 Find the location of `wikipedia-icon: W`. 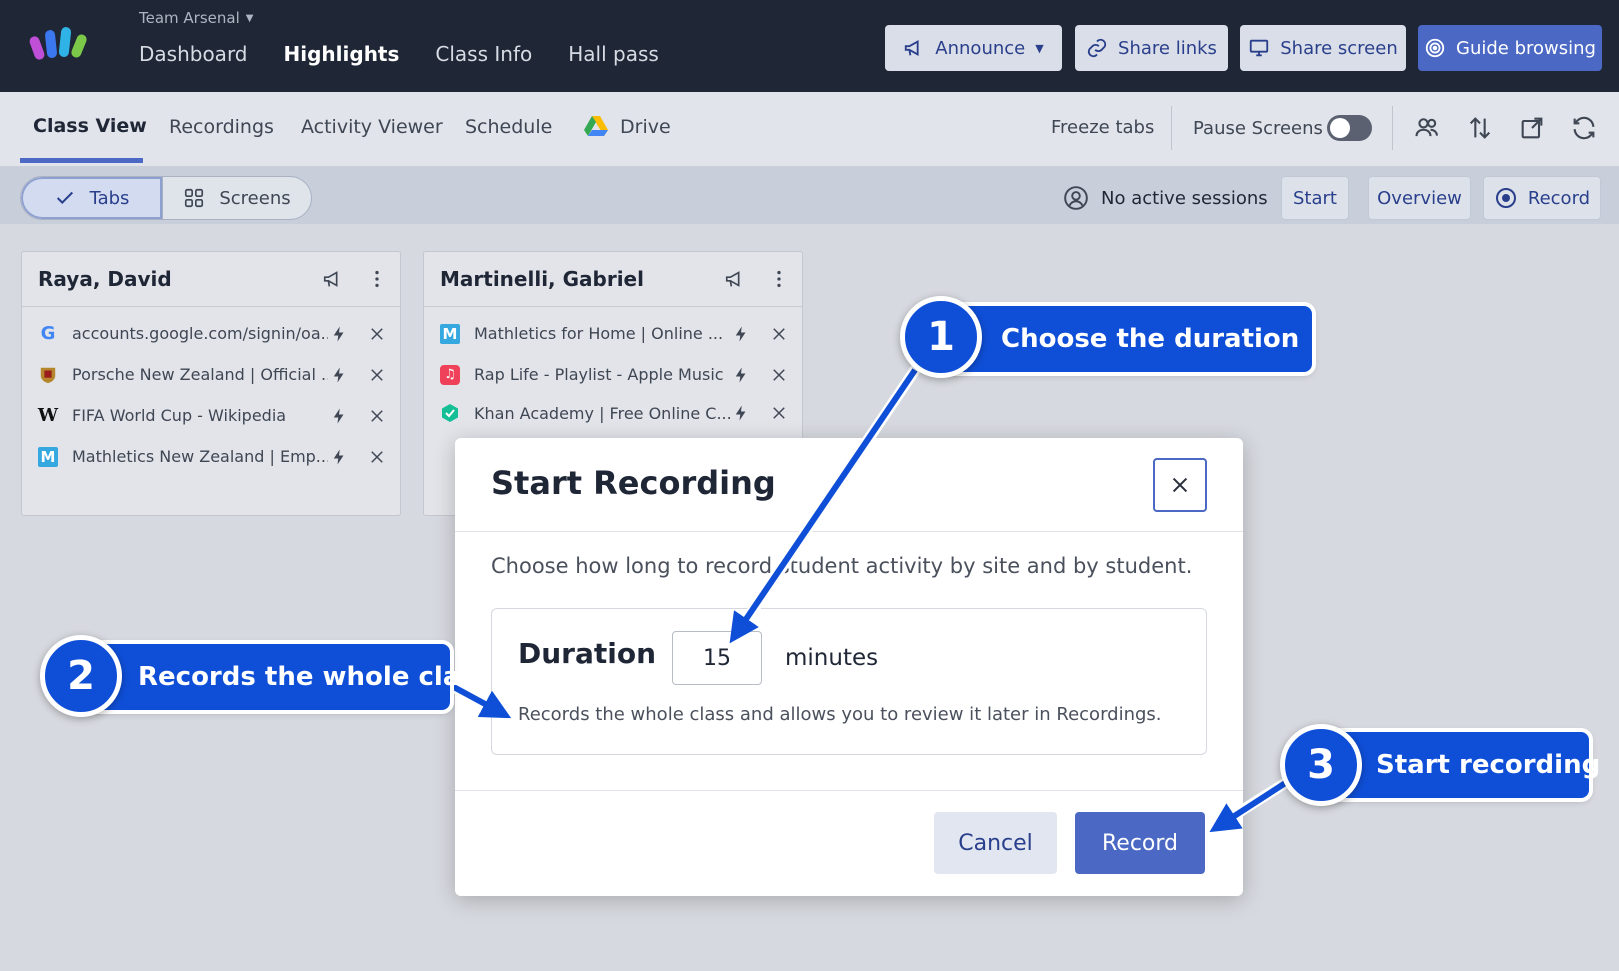

wikipedia-icon: W is located at coordinates (48, 415).